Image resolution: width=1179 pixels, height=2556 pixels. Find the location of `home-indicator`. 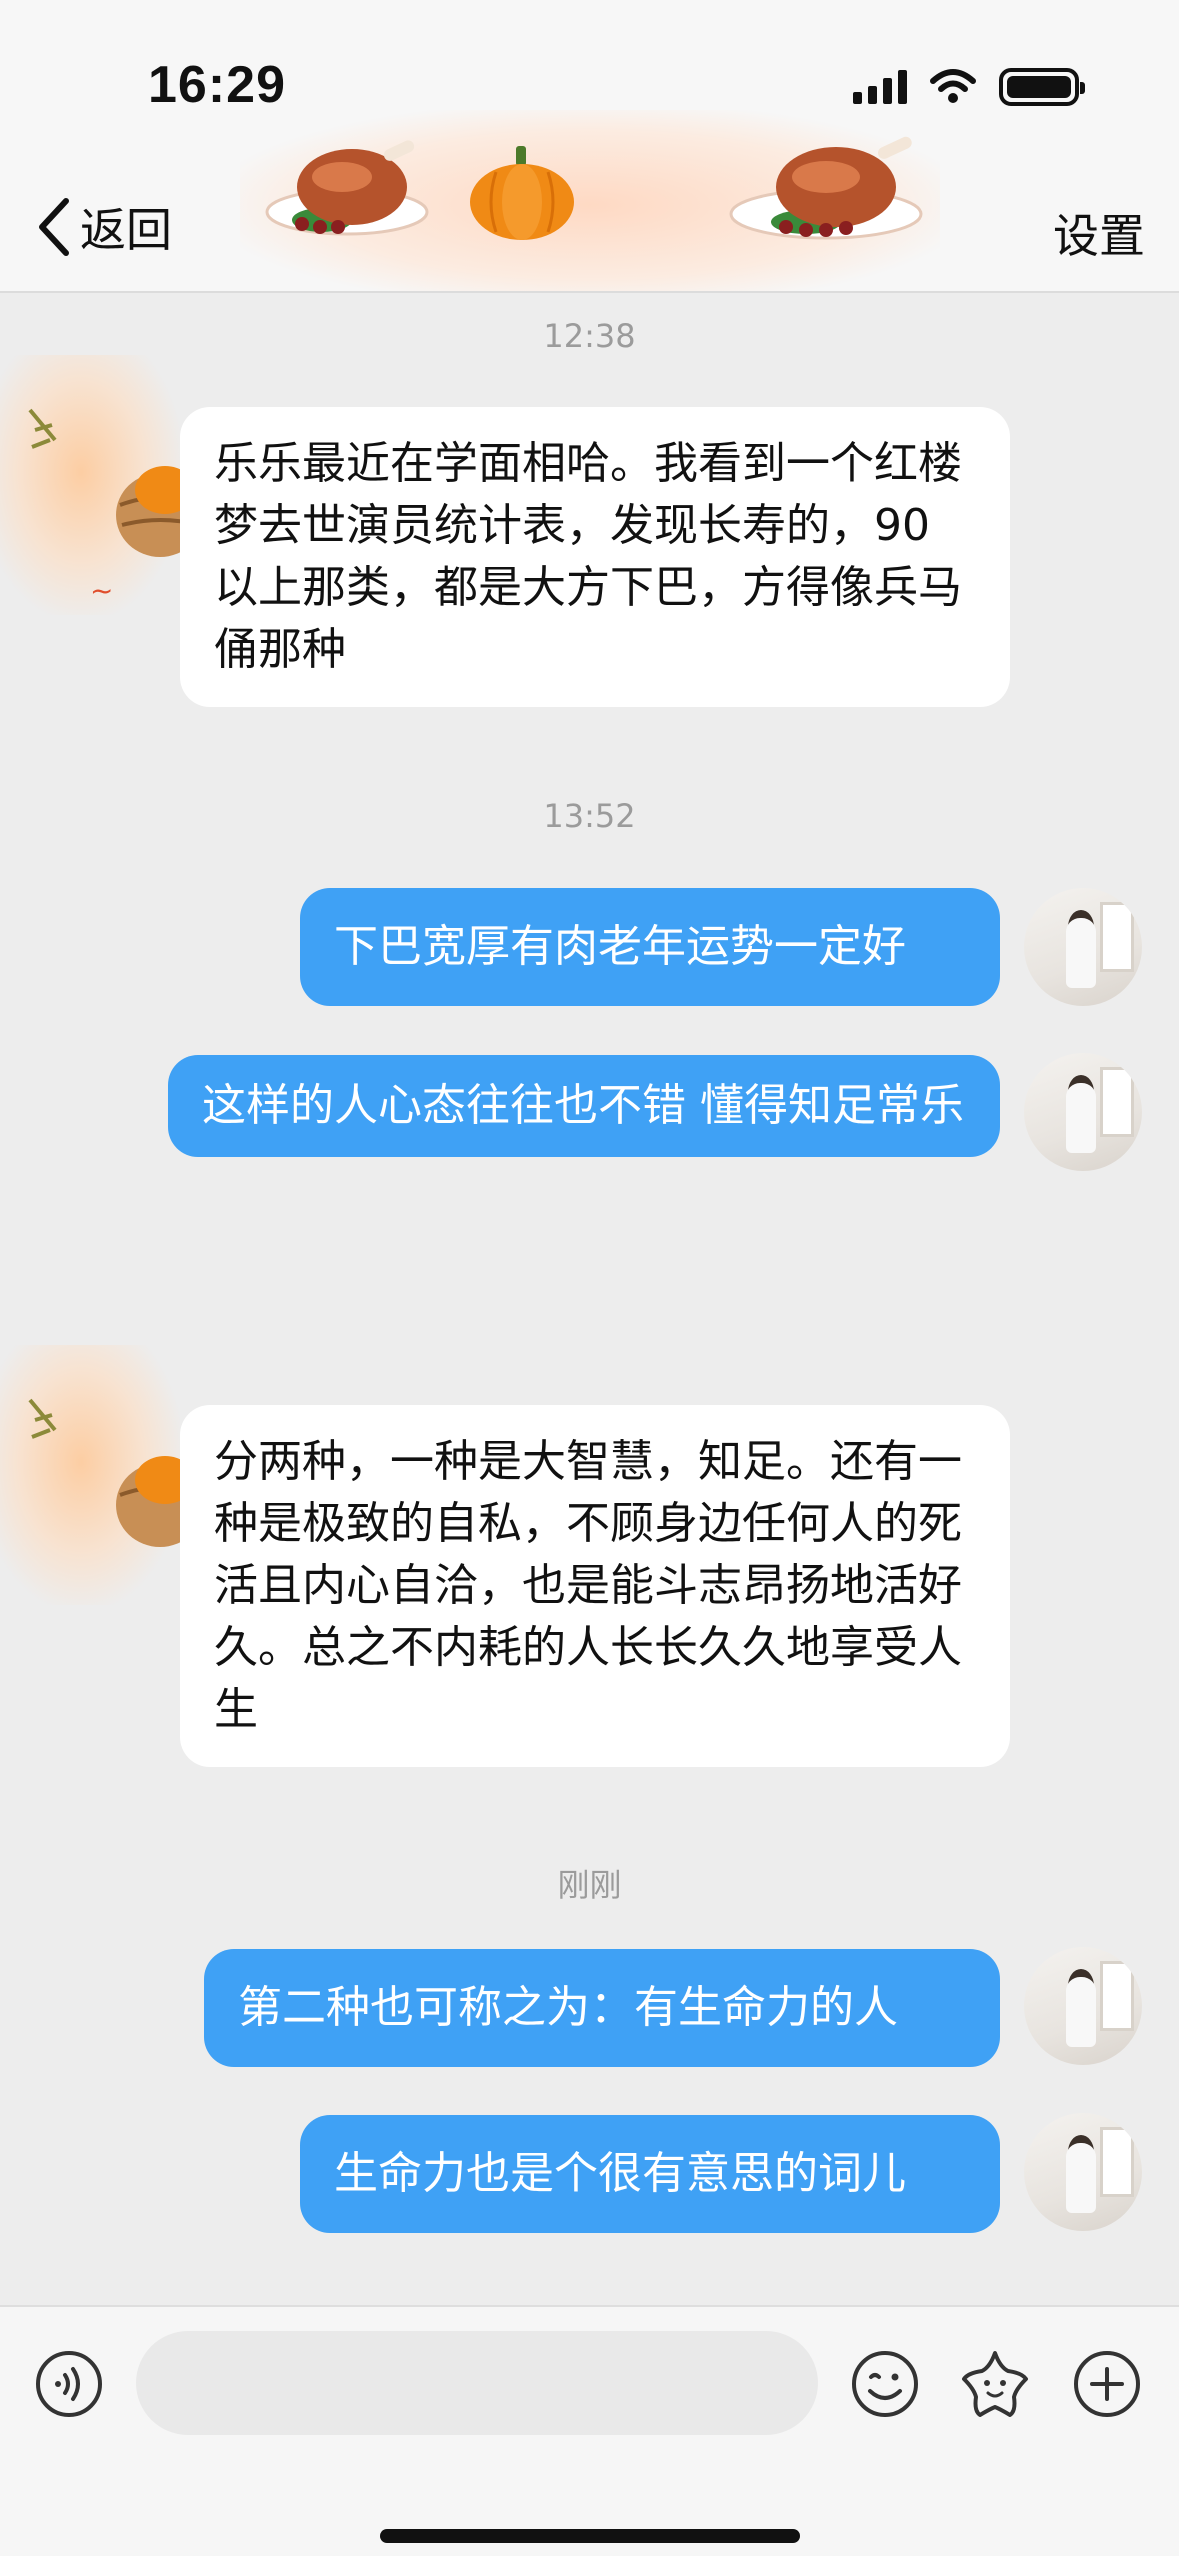

home-indicator is located at coordinates (590, 2536).